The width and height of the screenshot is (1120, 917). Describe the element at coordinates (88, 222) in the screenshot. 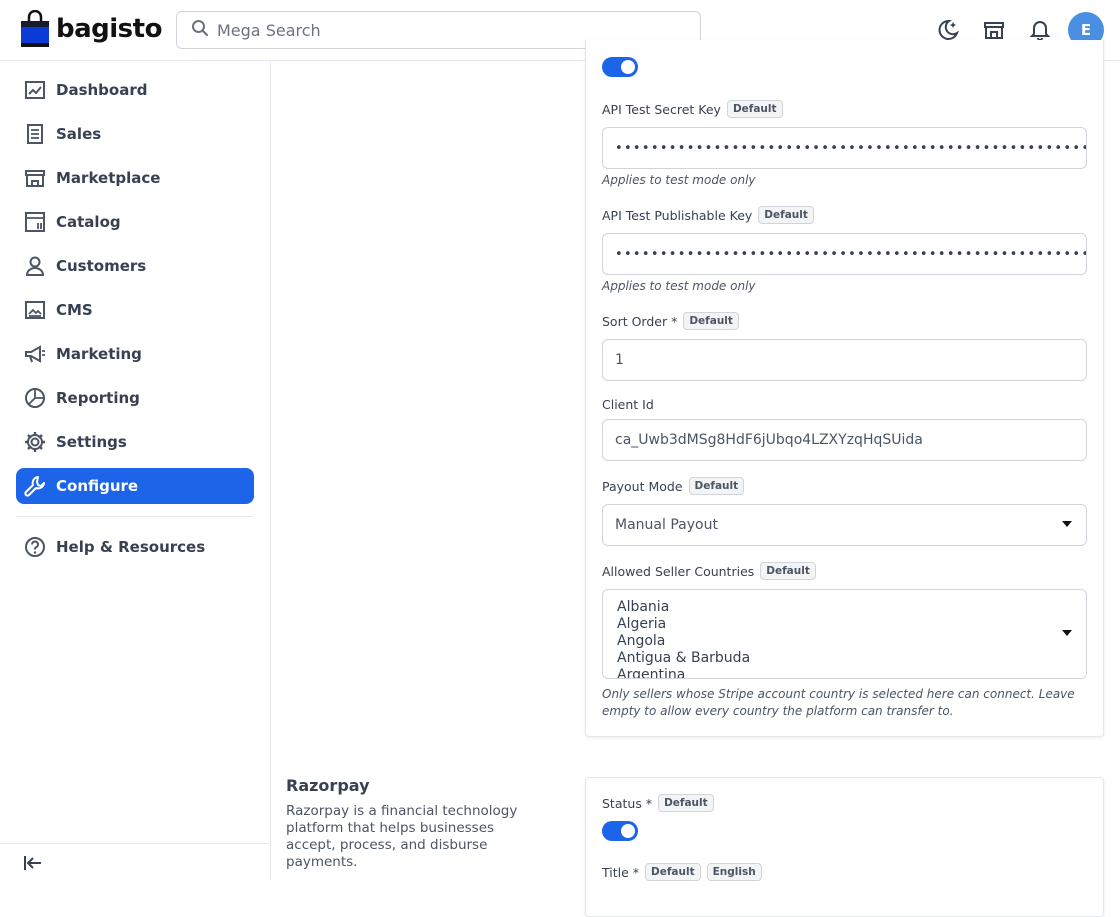

I see `sidebar-item-label: Catalog` at that location.